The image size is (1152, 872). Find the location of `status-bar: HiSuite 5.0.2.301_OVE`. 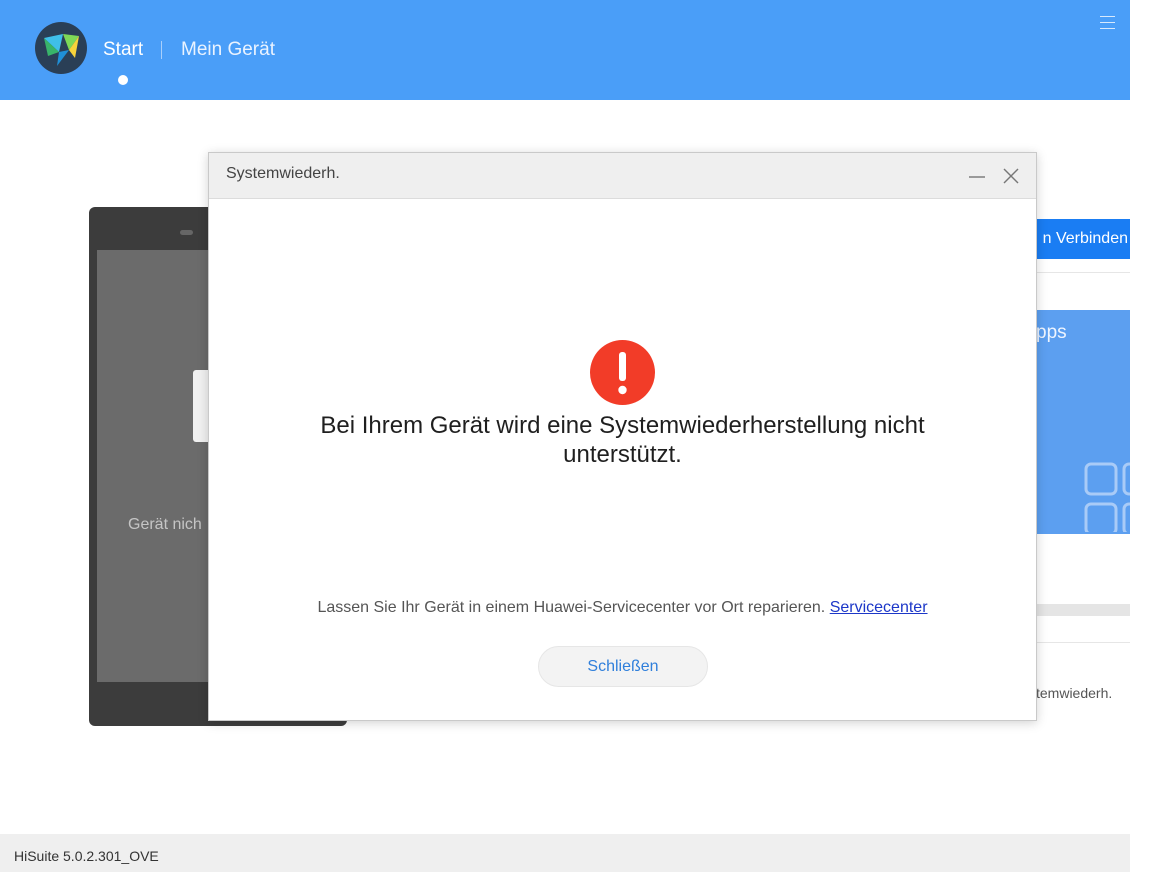

status-bar: HiSuite 5.0.2.301_OVE is located at coordinates (565, 853).